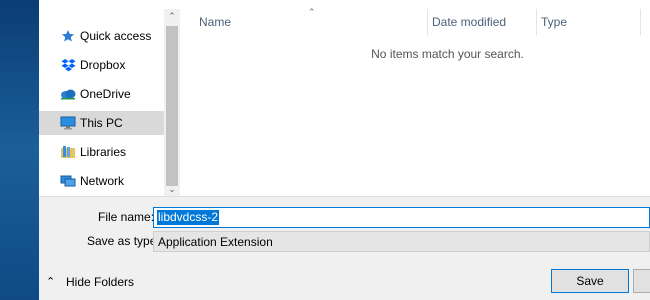 The image size is (650, 300). I want to click on file-name-input: libdvdcss-2, so click(401, 217).